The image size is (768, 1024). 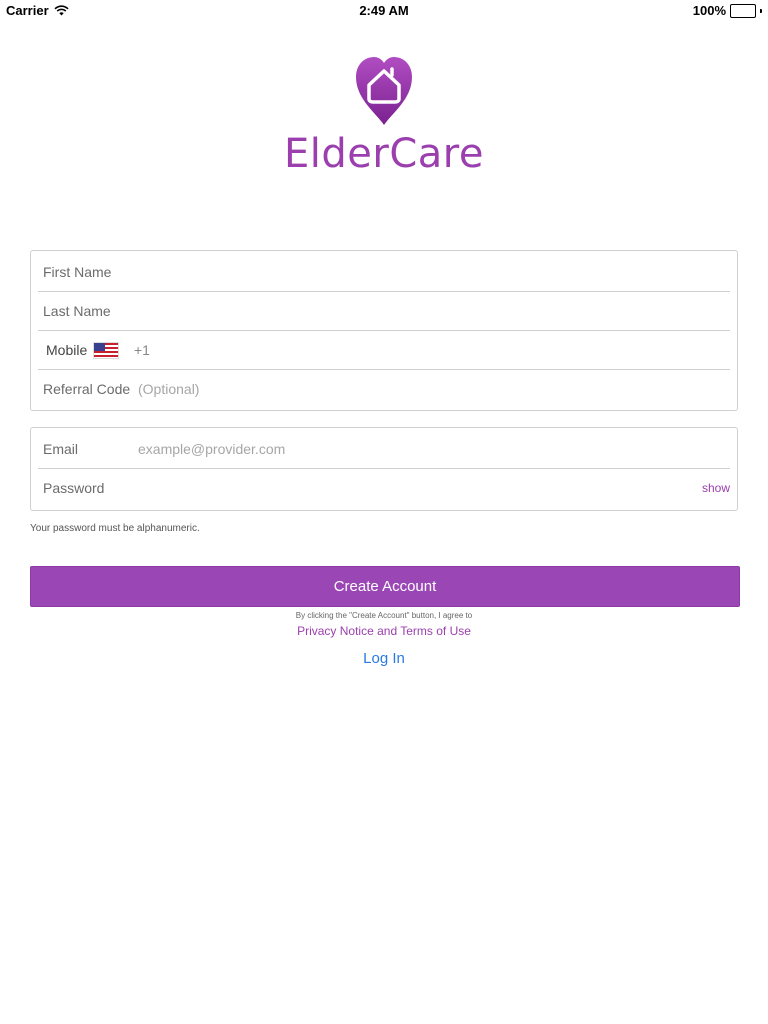 I want to click on email-label: Email, so click(x=61, y=449).